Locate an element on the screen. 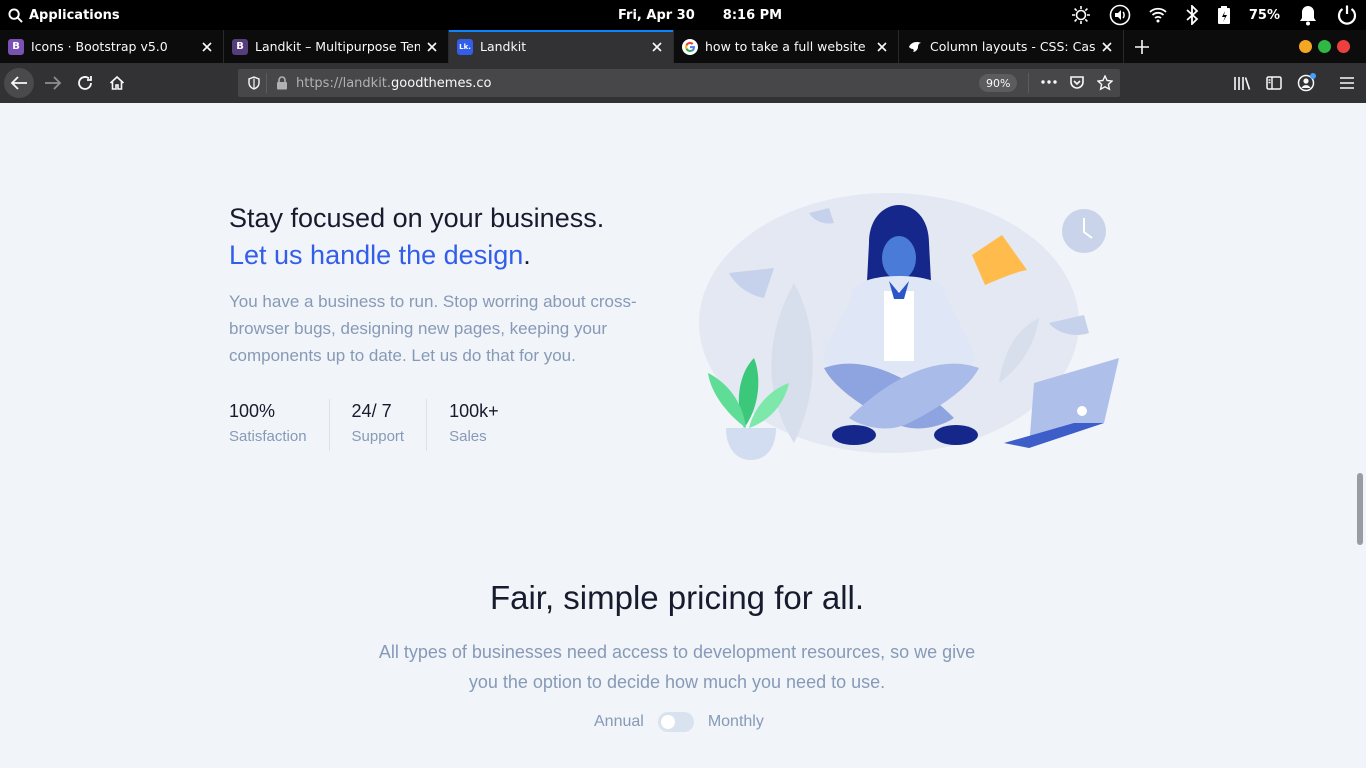  power-icon is located at coordinates (1347, 15).